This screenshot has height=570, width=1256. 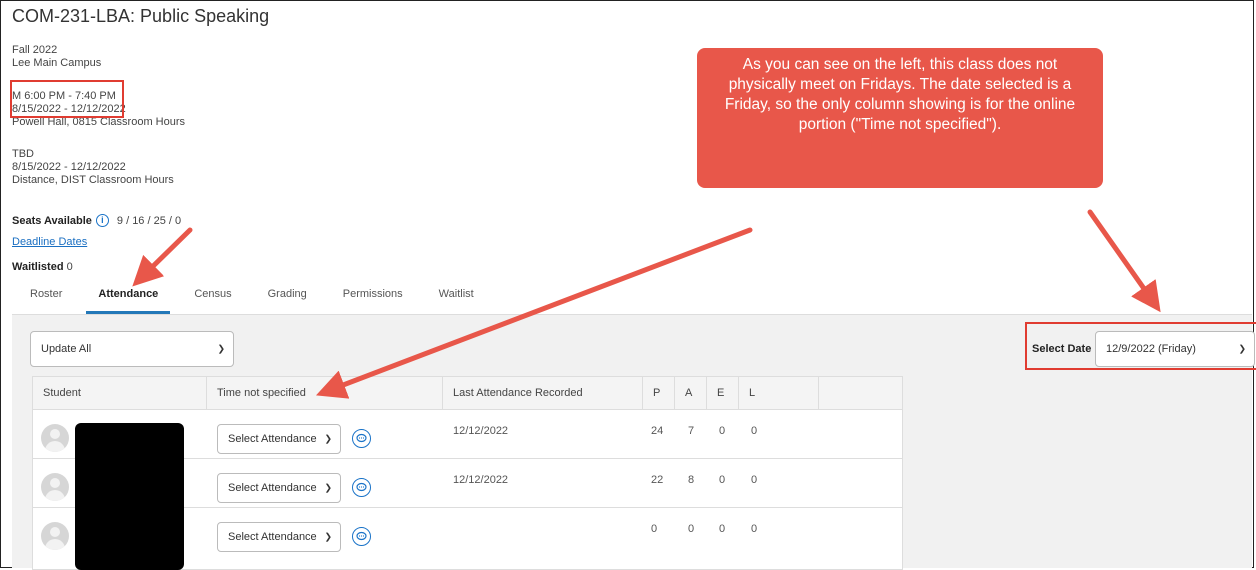 I want to click on select-date-label: Select Date, so click(x=1062, y=349).